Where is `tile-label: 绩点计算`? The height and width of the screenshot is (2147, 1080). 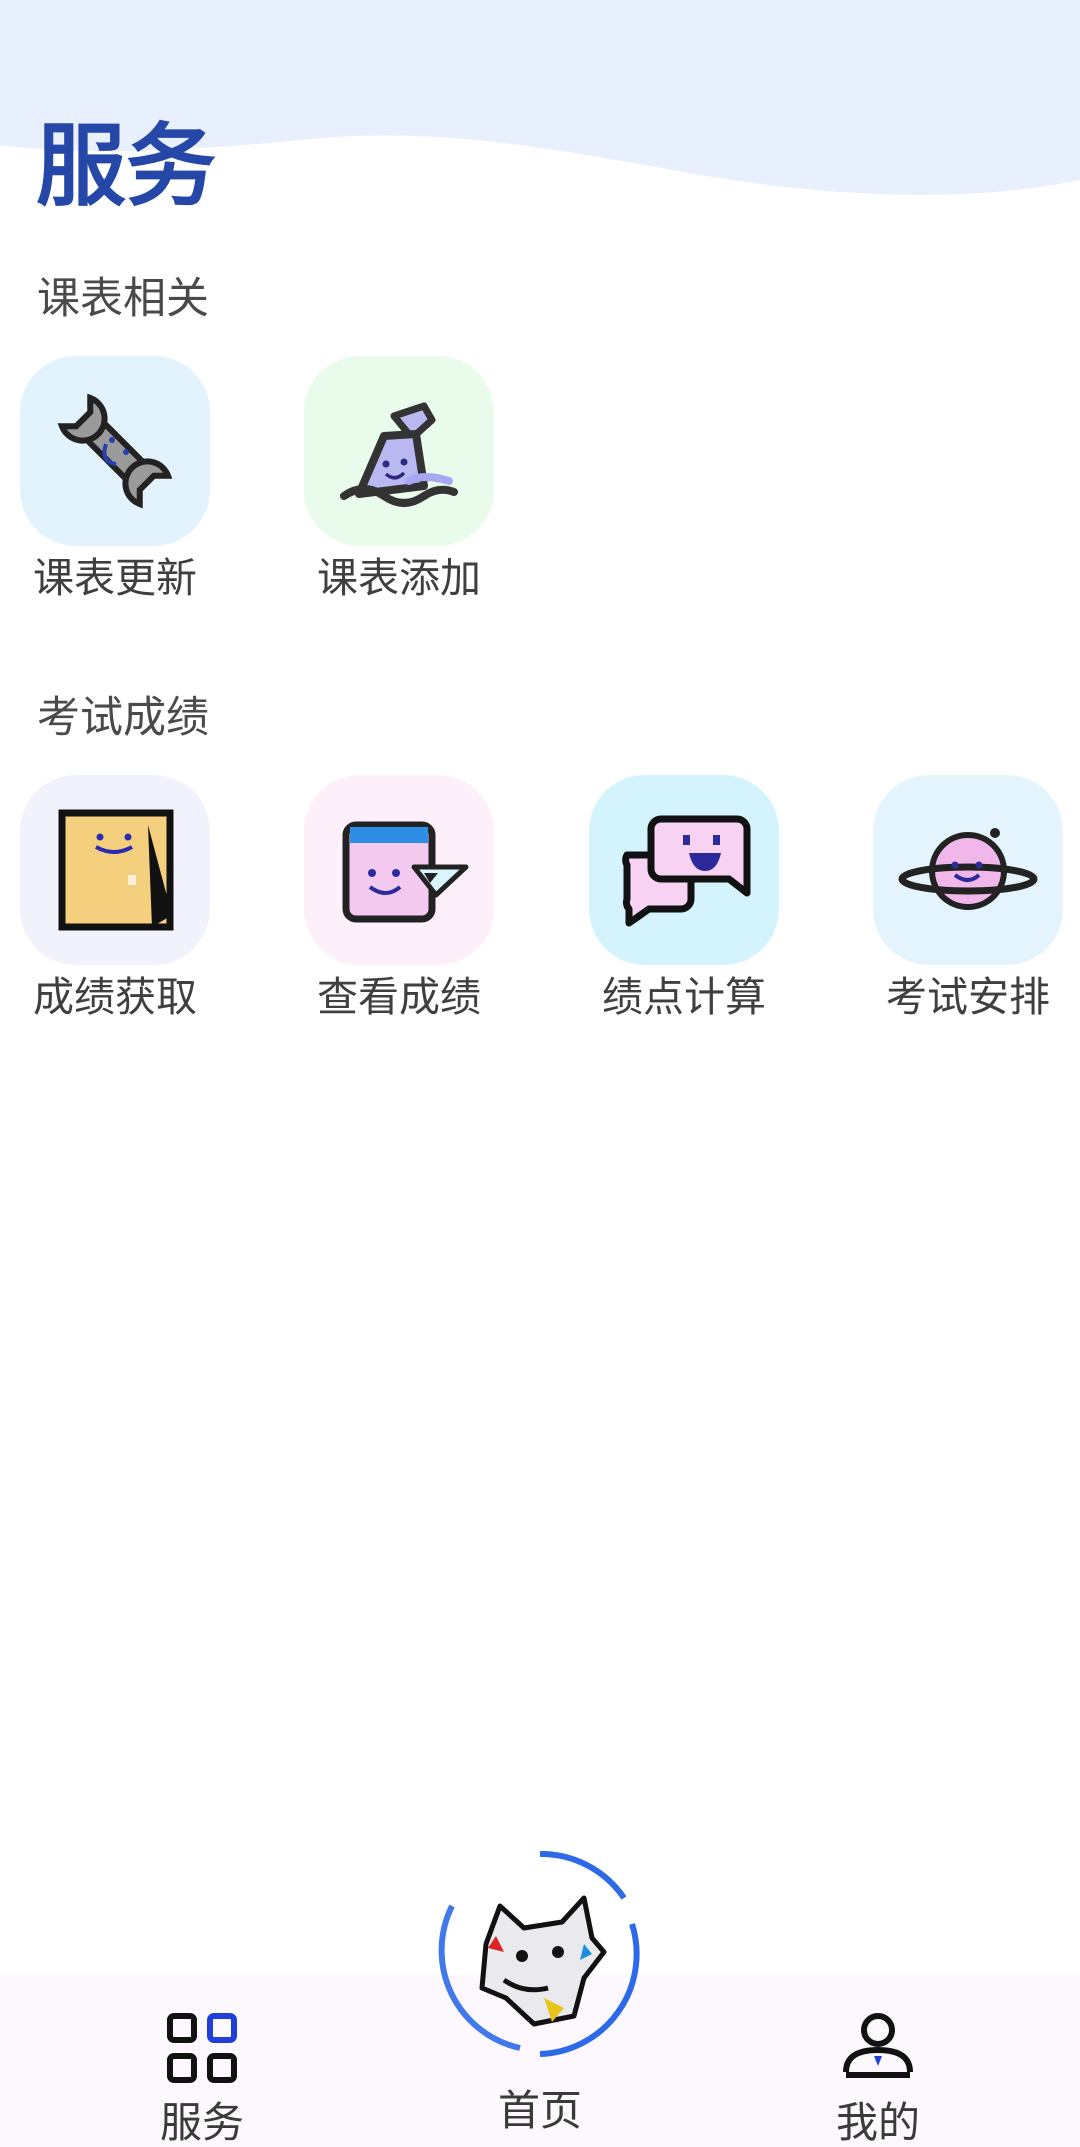 tile-label: 绩点计算 is located at coordinates (684, 997).